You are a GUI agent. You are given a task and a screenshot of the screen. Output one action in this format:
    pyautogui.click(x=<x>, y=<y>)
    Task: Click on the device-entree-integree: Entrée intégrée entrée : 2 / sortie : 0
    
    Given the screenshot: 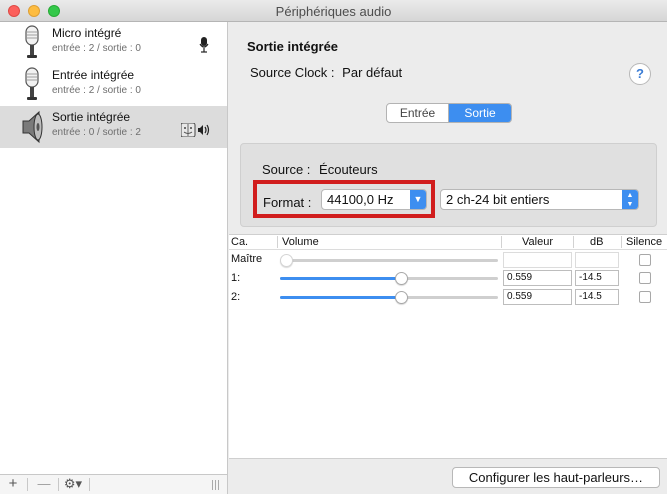 What is the action you would take?
    pyautogui.click(x=113, y=85)
    